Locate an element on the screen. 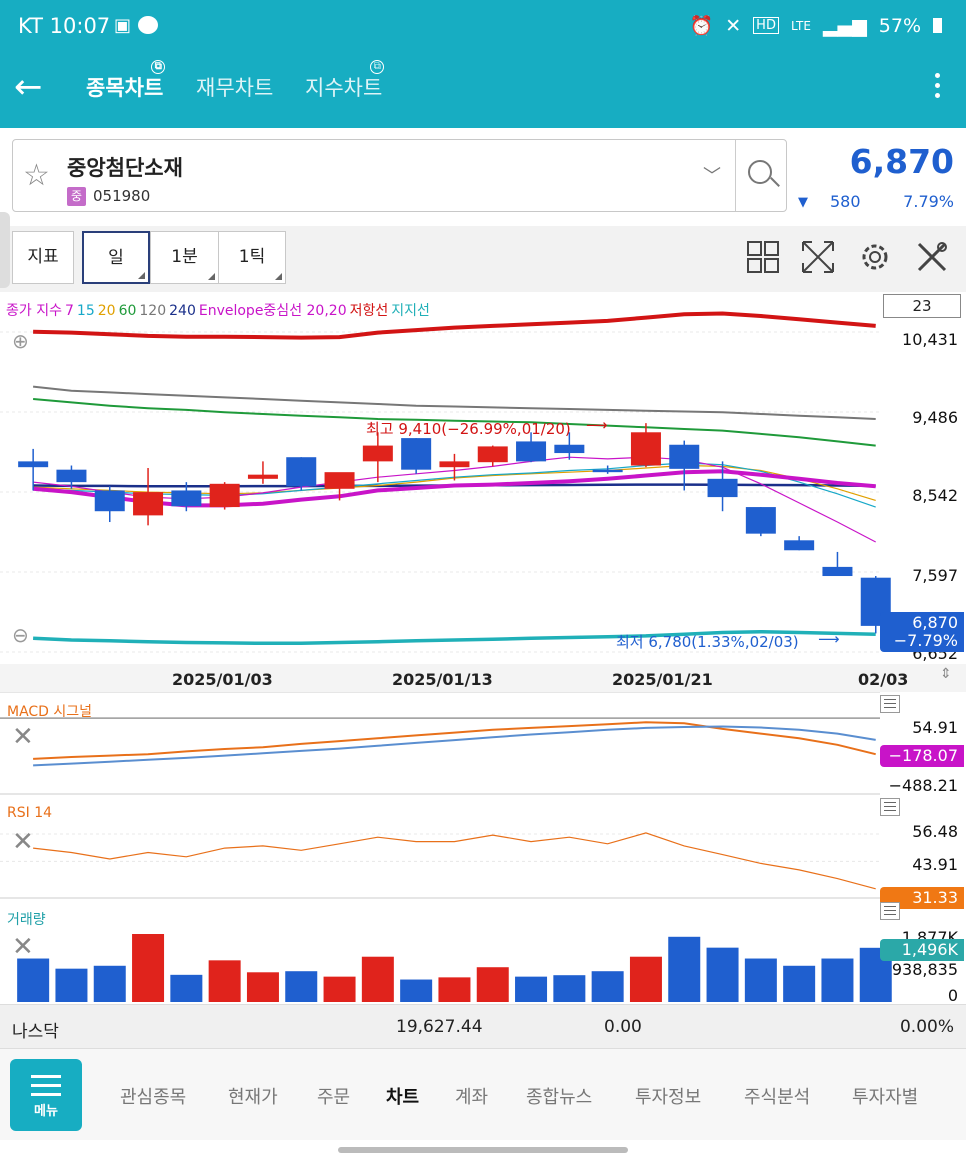  period-tick-button: 1틱 is located at coordinates (252, 257).